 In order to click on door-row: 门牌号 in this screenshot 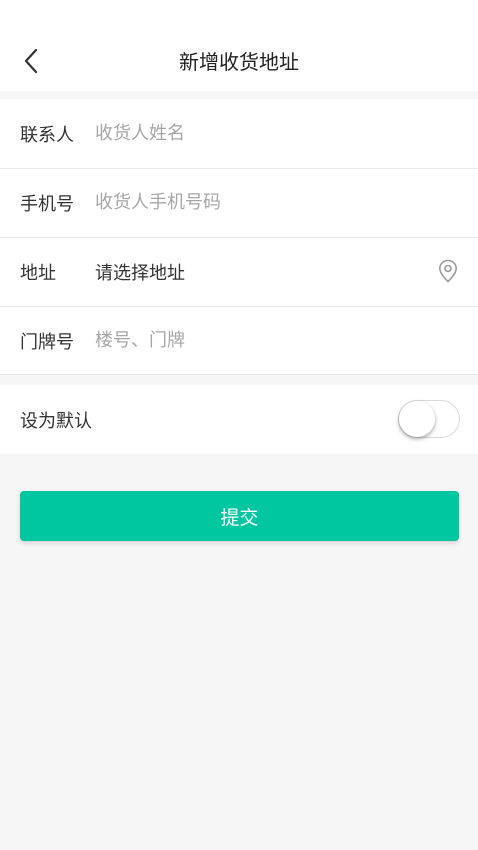, I will do `click(239, 340)`.